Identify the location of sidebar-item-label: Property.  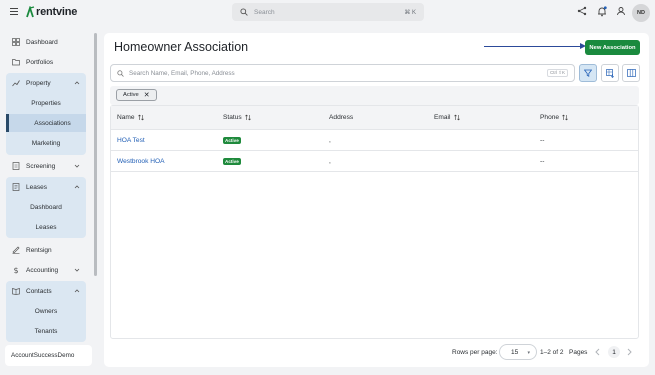
(38, 83).